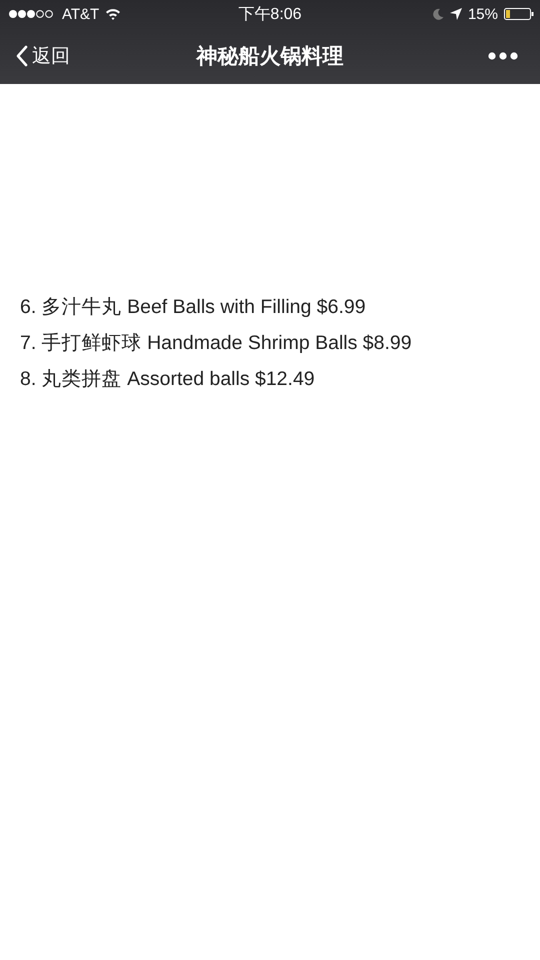  Describe the element at coordinates (456, 14) in the screenshot. I see `location-arrow-icon` at that location.